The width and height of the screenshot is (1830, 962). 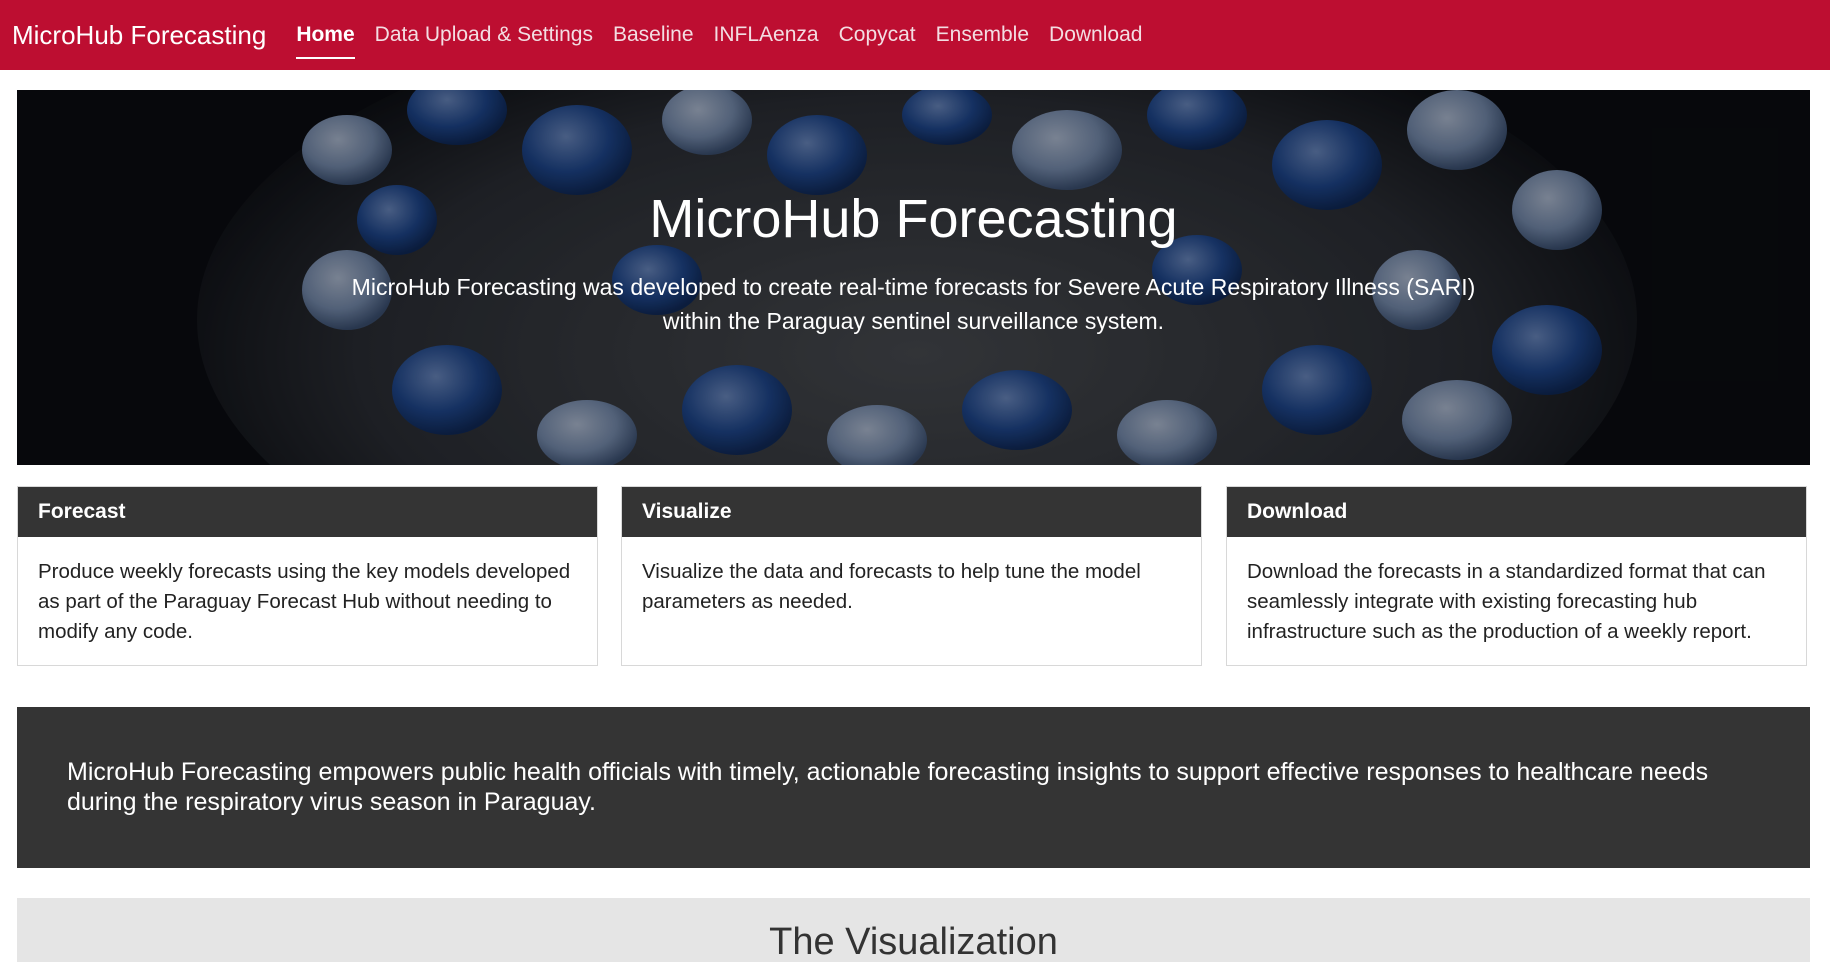 What do you see at coordinates (139, 35) in the screenshot?
I see `navbar-brand: MicroHub Forecasting` at bounding box center [139, 35].